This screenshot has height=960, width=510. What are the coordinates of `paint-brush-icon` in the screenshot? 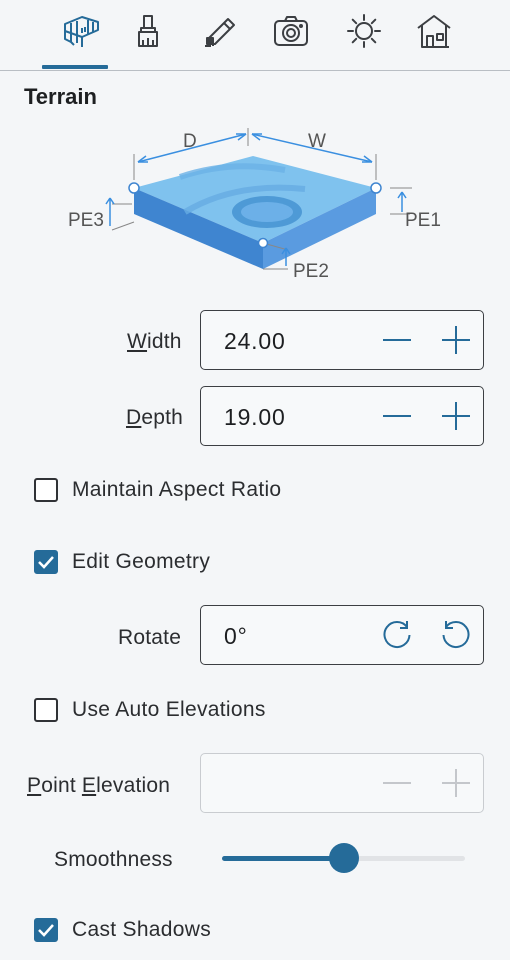 It's located at (148, 31).